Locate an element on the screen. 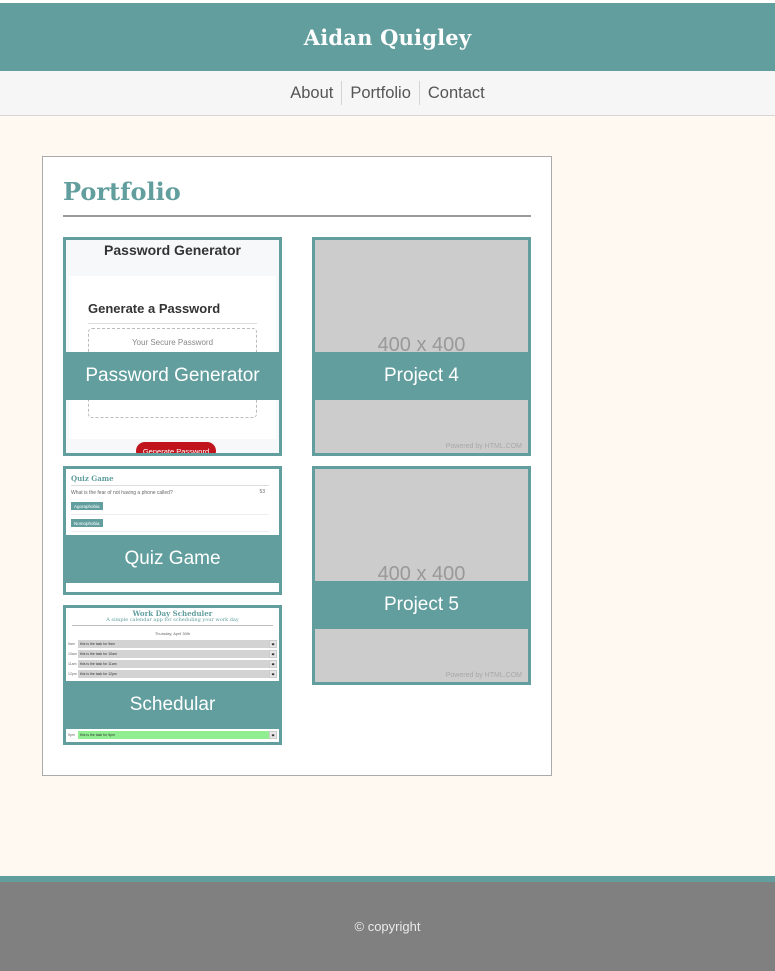 This screenshot has width=775, height=971. thumb-hour-row: 10am this is the task for 10am ▣ is located at coordinates (172, 653).